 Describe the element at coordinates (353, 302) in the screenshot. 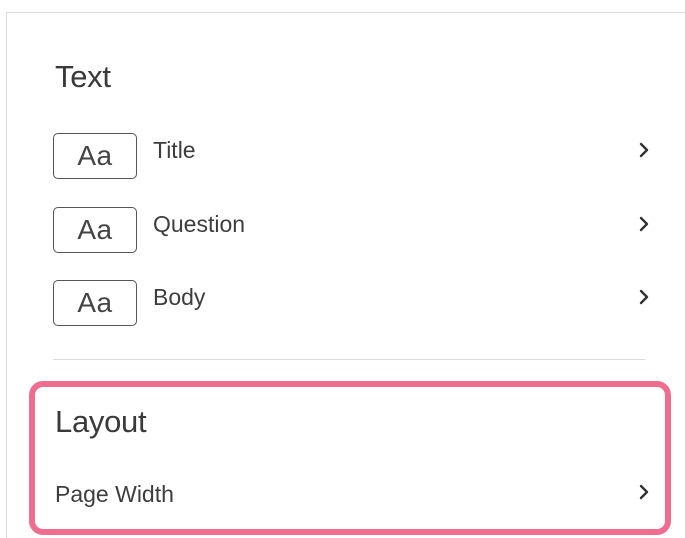

I see `text-style-body-item: Aa Body` at that location.